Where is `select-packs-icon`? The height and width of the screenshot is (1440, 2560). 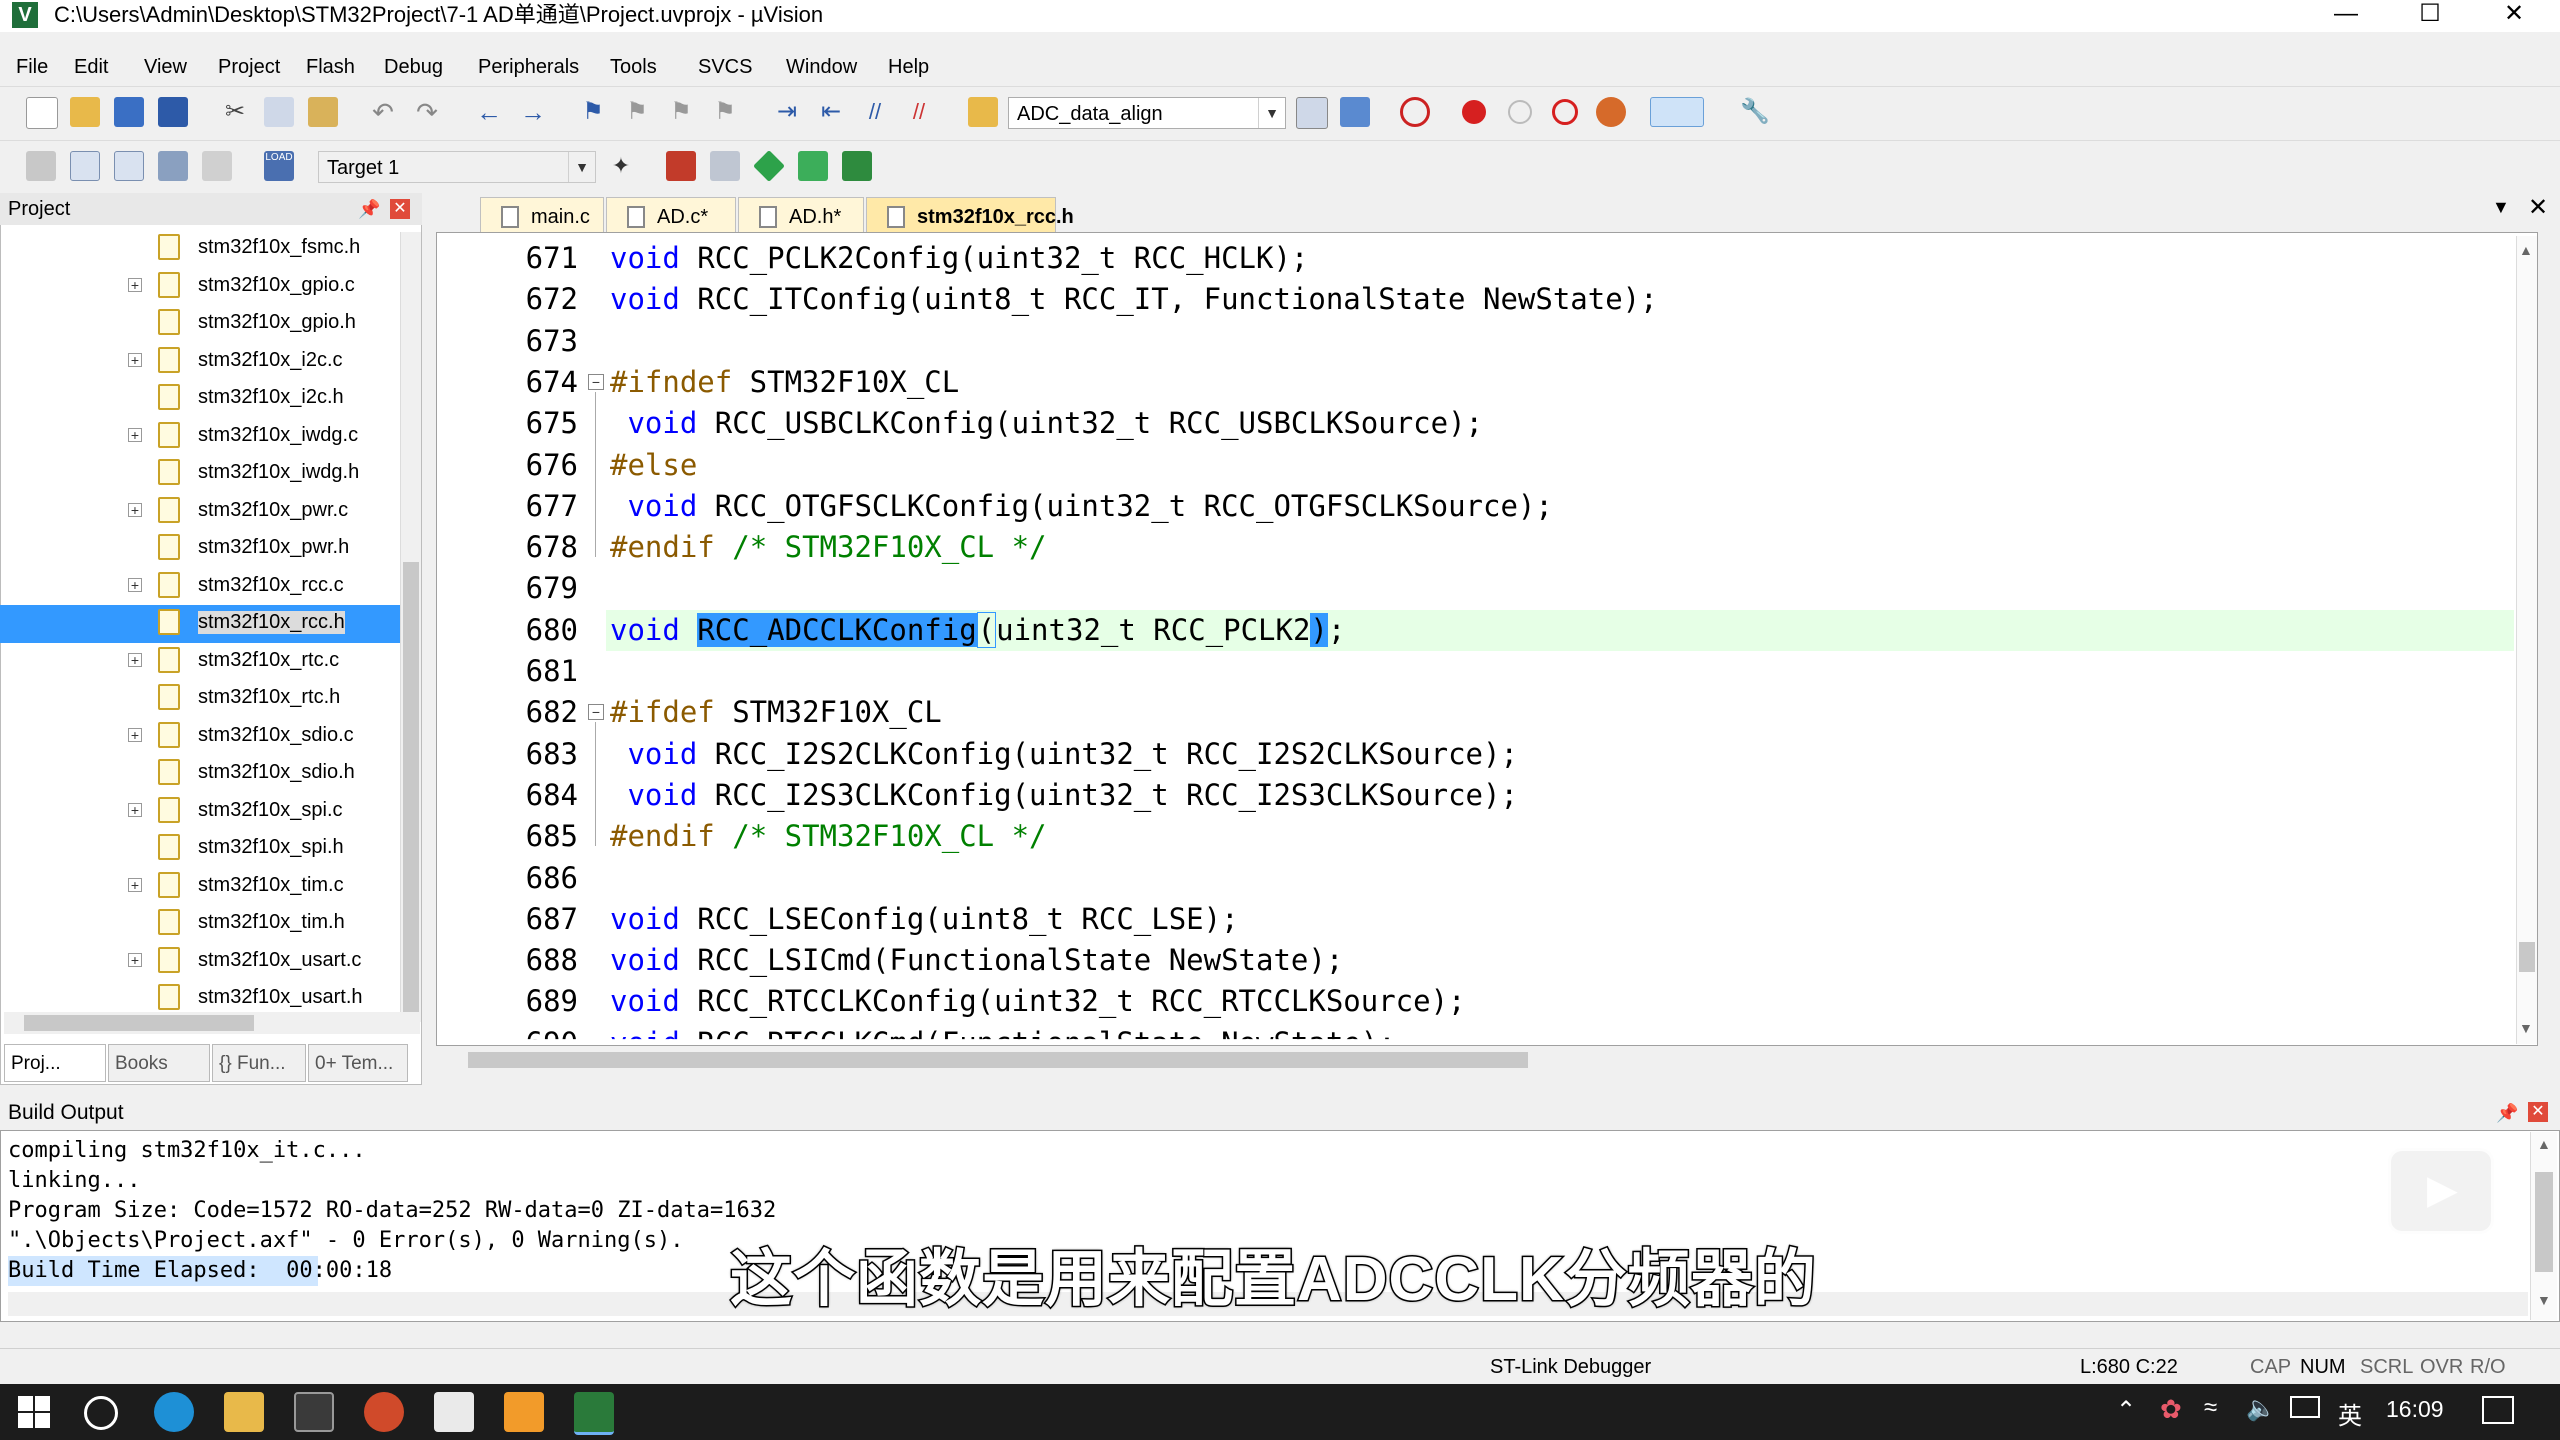
select-packs-icon is located at coordinates (769, 166).